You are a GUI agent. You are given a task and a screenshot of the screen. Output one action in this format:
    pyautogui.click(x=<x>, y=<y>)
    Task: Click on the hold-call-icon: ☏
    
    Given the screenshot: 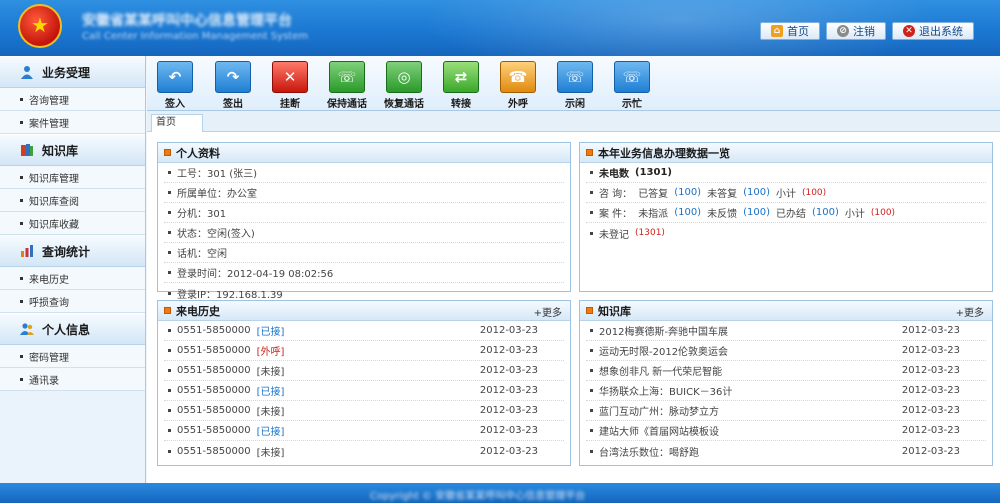 What is the action you would take?
    pyautogui.click(x=347, y=77)
    